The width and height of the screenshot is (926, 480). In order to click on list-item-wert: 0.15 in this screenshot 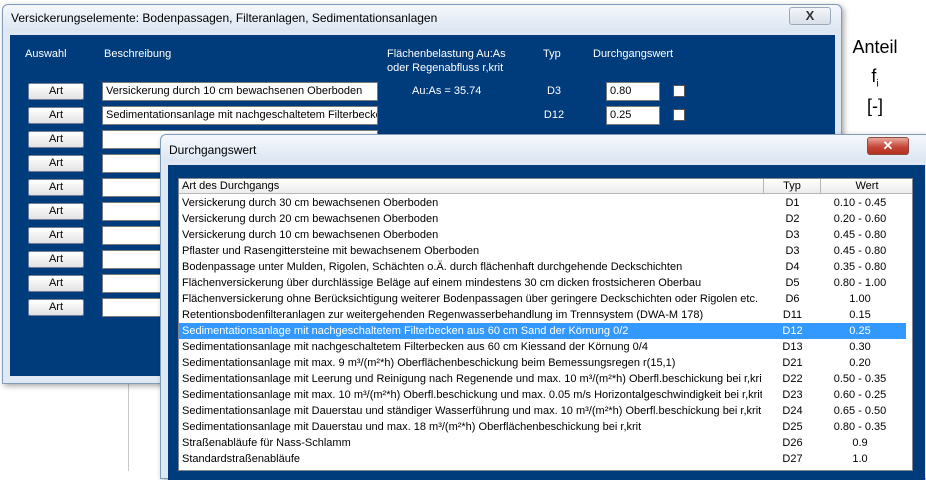, I will do `click(860, 315)`.